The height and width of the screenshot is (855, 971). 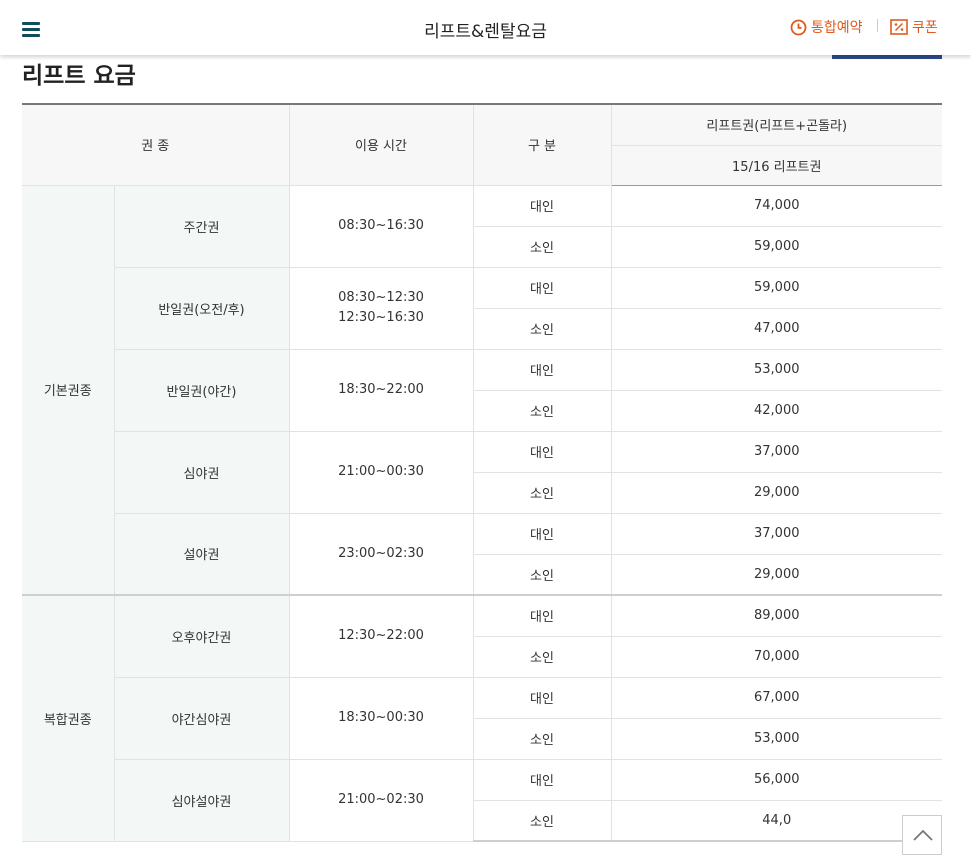 I want to click on coupon-link: 쿠폰, so click(x=914, y=27).